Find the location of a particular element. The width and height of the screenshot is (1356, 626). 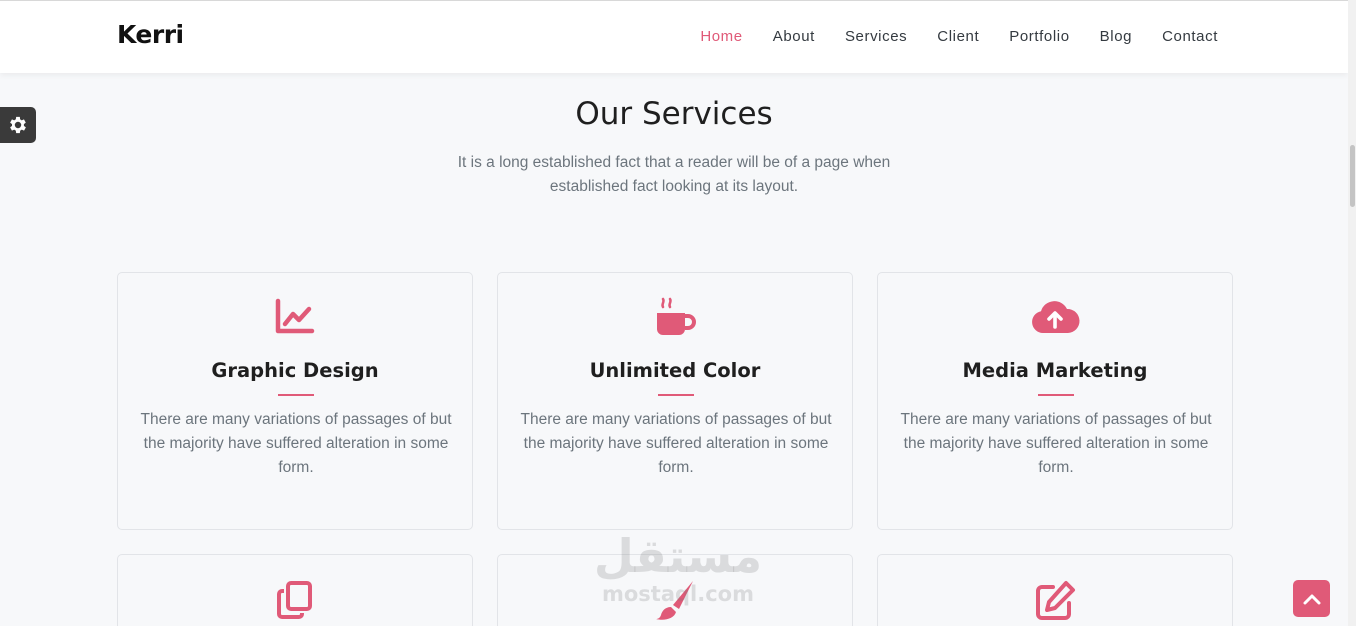

nav-item-client: Client is located at coordinates (958, 36).